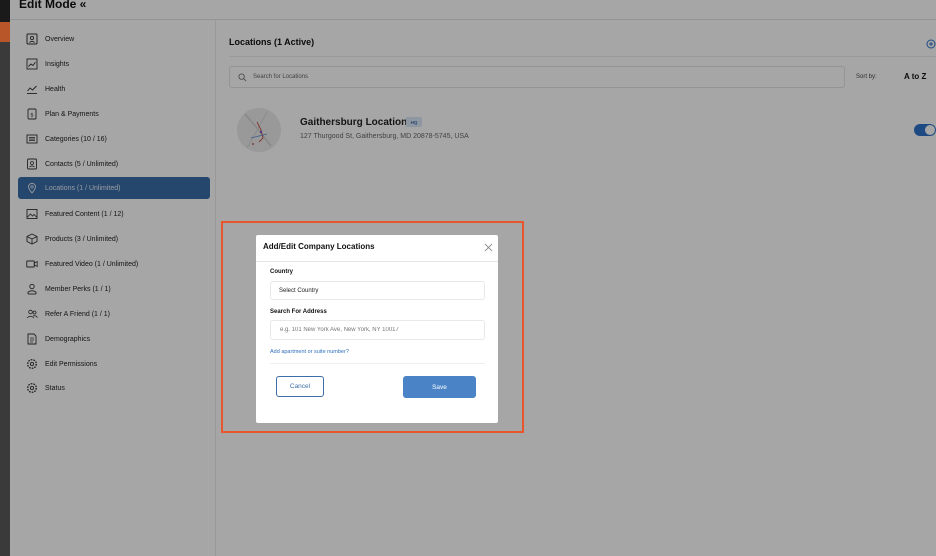 The height and width of the screenshot is (556, 936). I want to click on dialog-title: Add/Edit Company Locations, so click(319, 246).